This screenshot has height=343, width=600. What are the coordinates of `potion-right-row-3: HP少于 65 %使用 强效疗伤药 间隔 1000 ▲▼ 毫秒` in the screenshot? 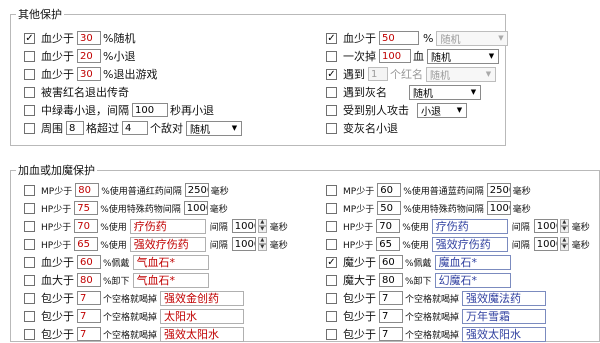 It's located at (459, 244).